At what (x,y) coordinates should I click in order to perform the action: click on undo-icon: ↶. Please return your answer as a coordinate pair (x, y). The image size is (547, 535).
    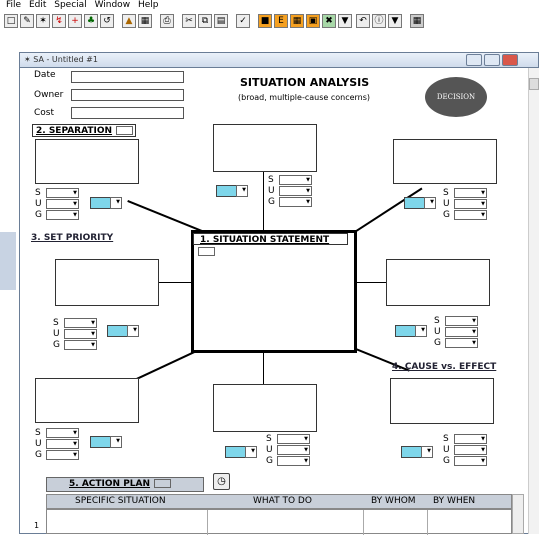
    Looking at the image, I should click on (363, 21).